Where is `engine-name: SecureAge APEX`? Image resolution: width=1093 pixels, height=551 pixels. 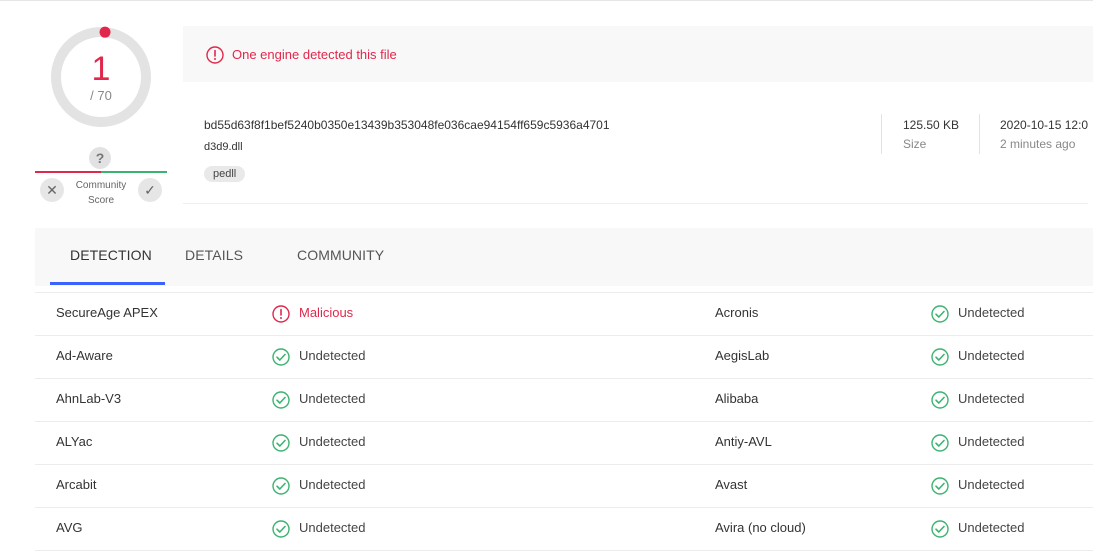 engine-name: SecureAge APEX is located at coordinates (107, 312).